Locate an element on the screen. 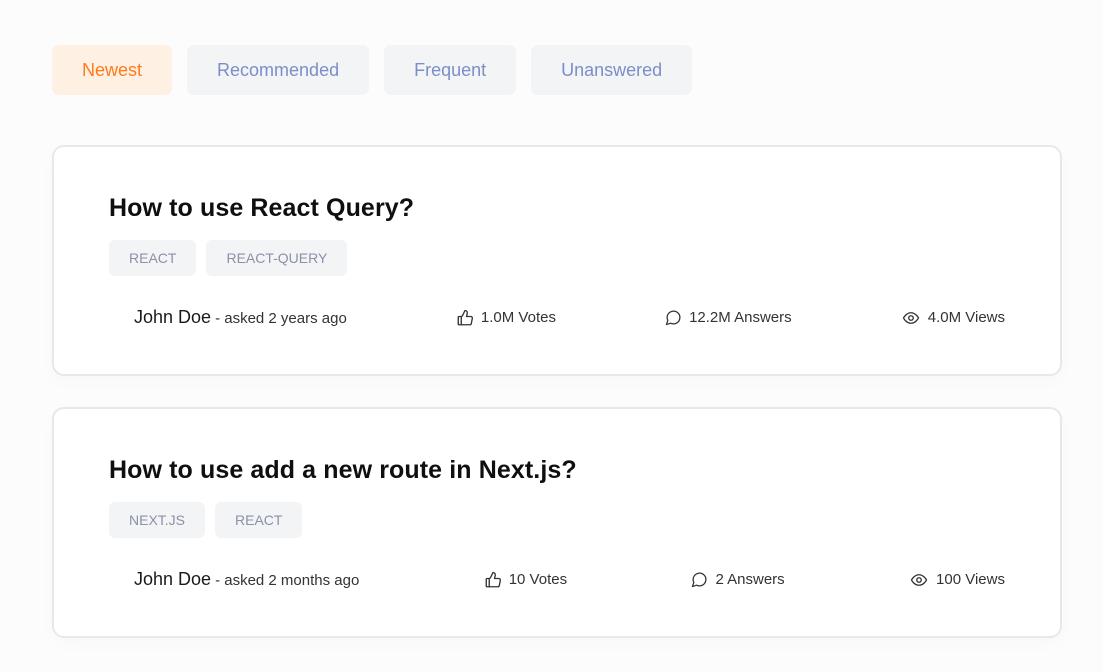 The image size is (1103, 672). asked-time: - asked 2 years ago is located at coordinates (281, 318).